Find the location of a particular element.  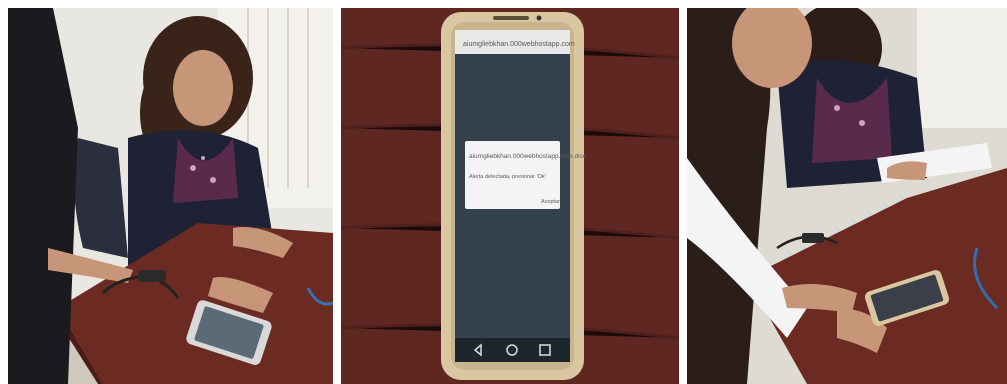

browser-url-text: aiumgliebkhan.000webhostapp.com is located at coordinates (519, 44).